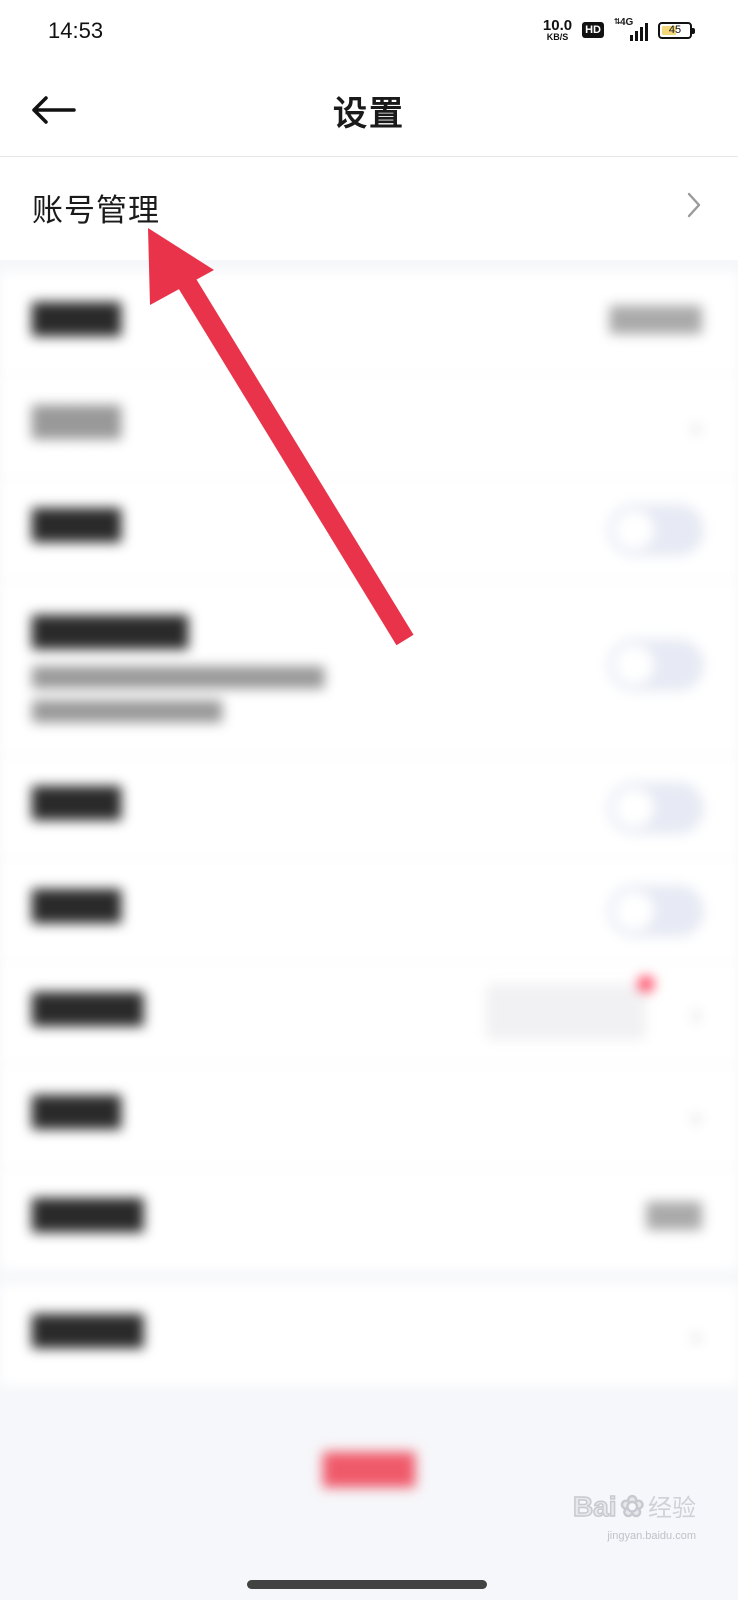 The width and height of the screenshot is (738, 1600). What do you see at coordinates (369, 114) in the screenshot?
I see `page-title: 设置` at bounding box center [369, 114].